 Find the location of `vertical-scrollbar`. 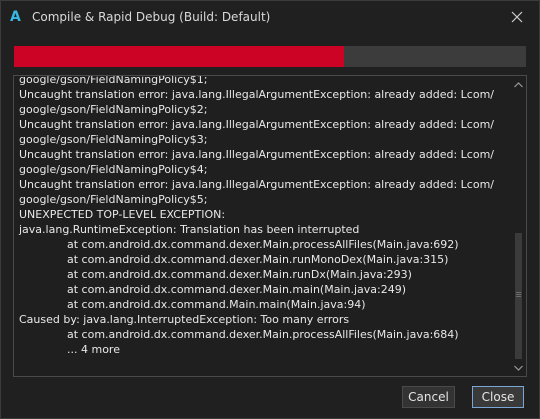

vertical-scrollbar is located at coordinates (518, 226).